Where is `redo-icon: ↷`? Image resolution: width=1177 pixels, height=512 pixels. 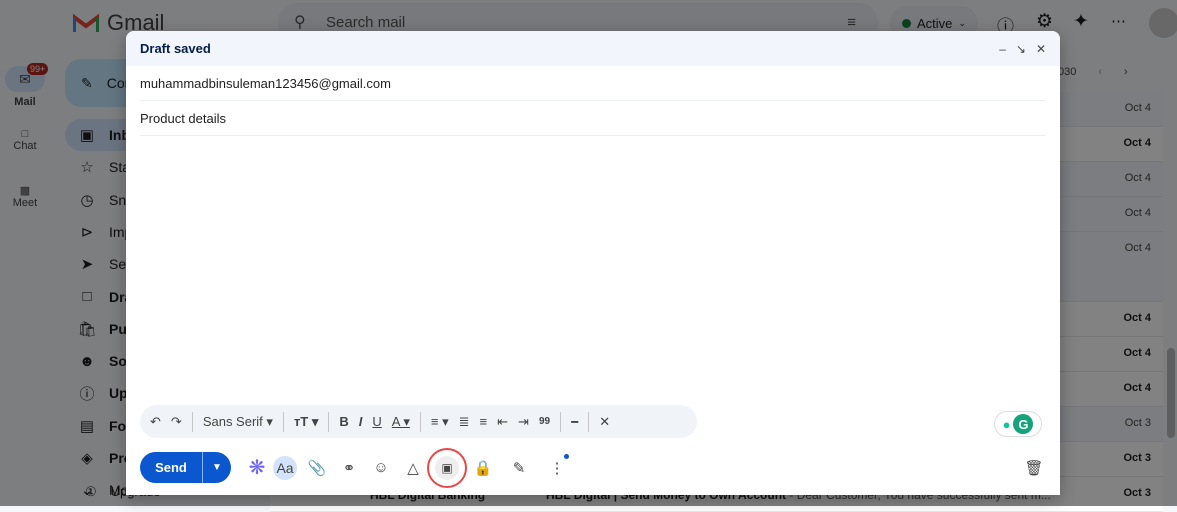
redo-icon: ↷ is located at coordinates (176, 422).